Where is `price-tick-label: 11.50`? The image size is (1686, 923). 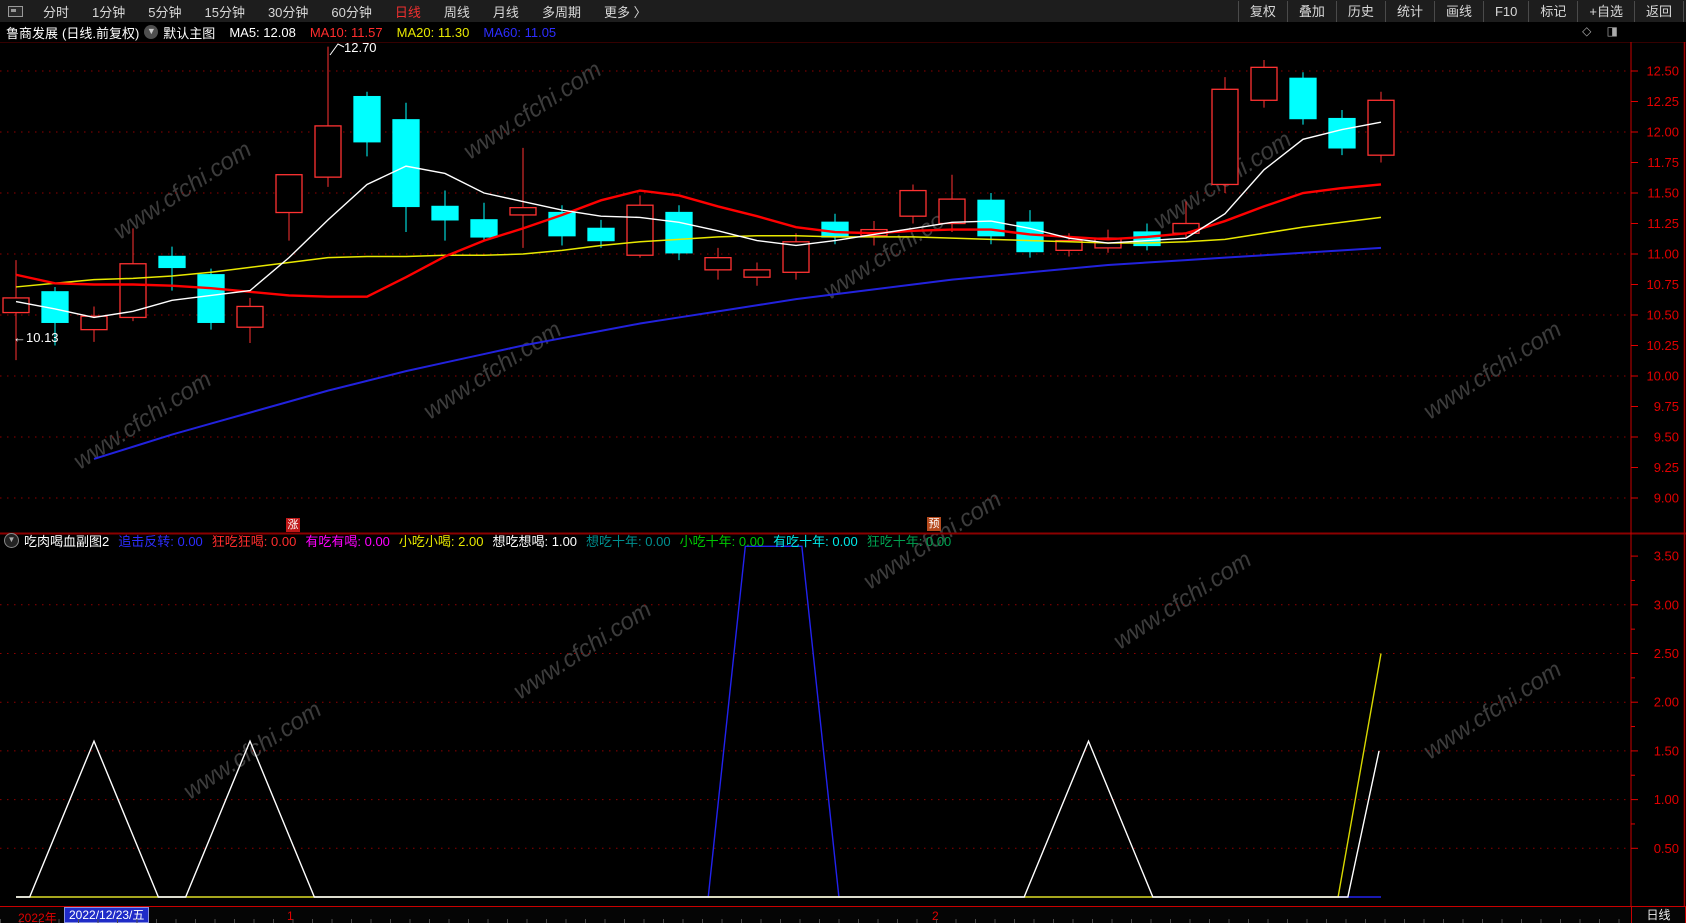 price-tick-label: 11.50 is located at coordinates (1663, 193).